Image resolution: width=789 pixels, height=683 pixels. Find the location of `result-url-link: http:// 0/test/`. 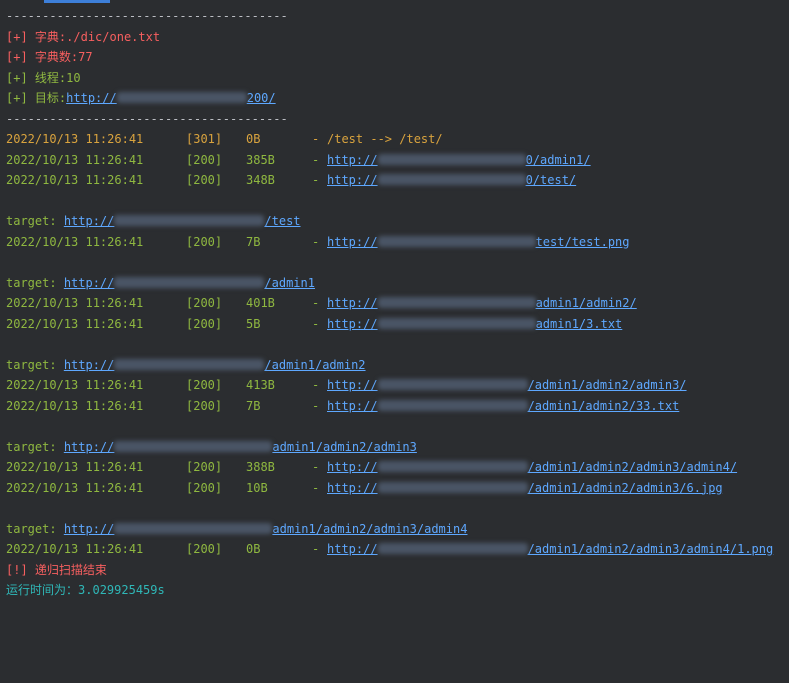

result-url-link: http:// 0/test/ is located at coordinates (451, 180).